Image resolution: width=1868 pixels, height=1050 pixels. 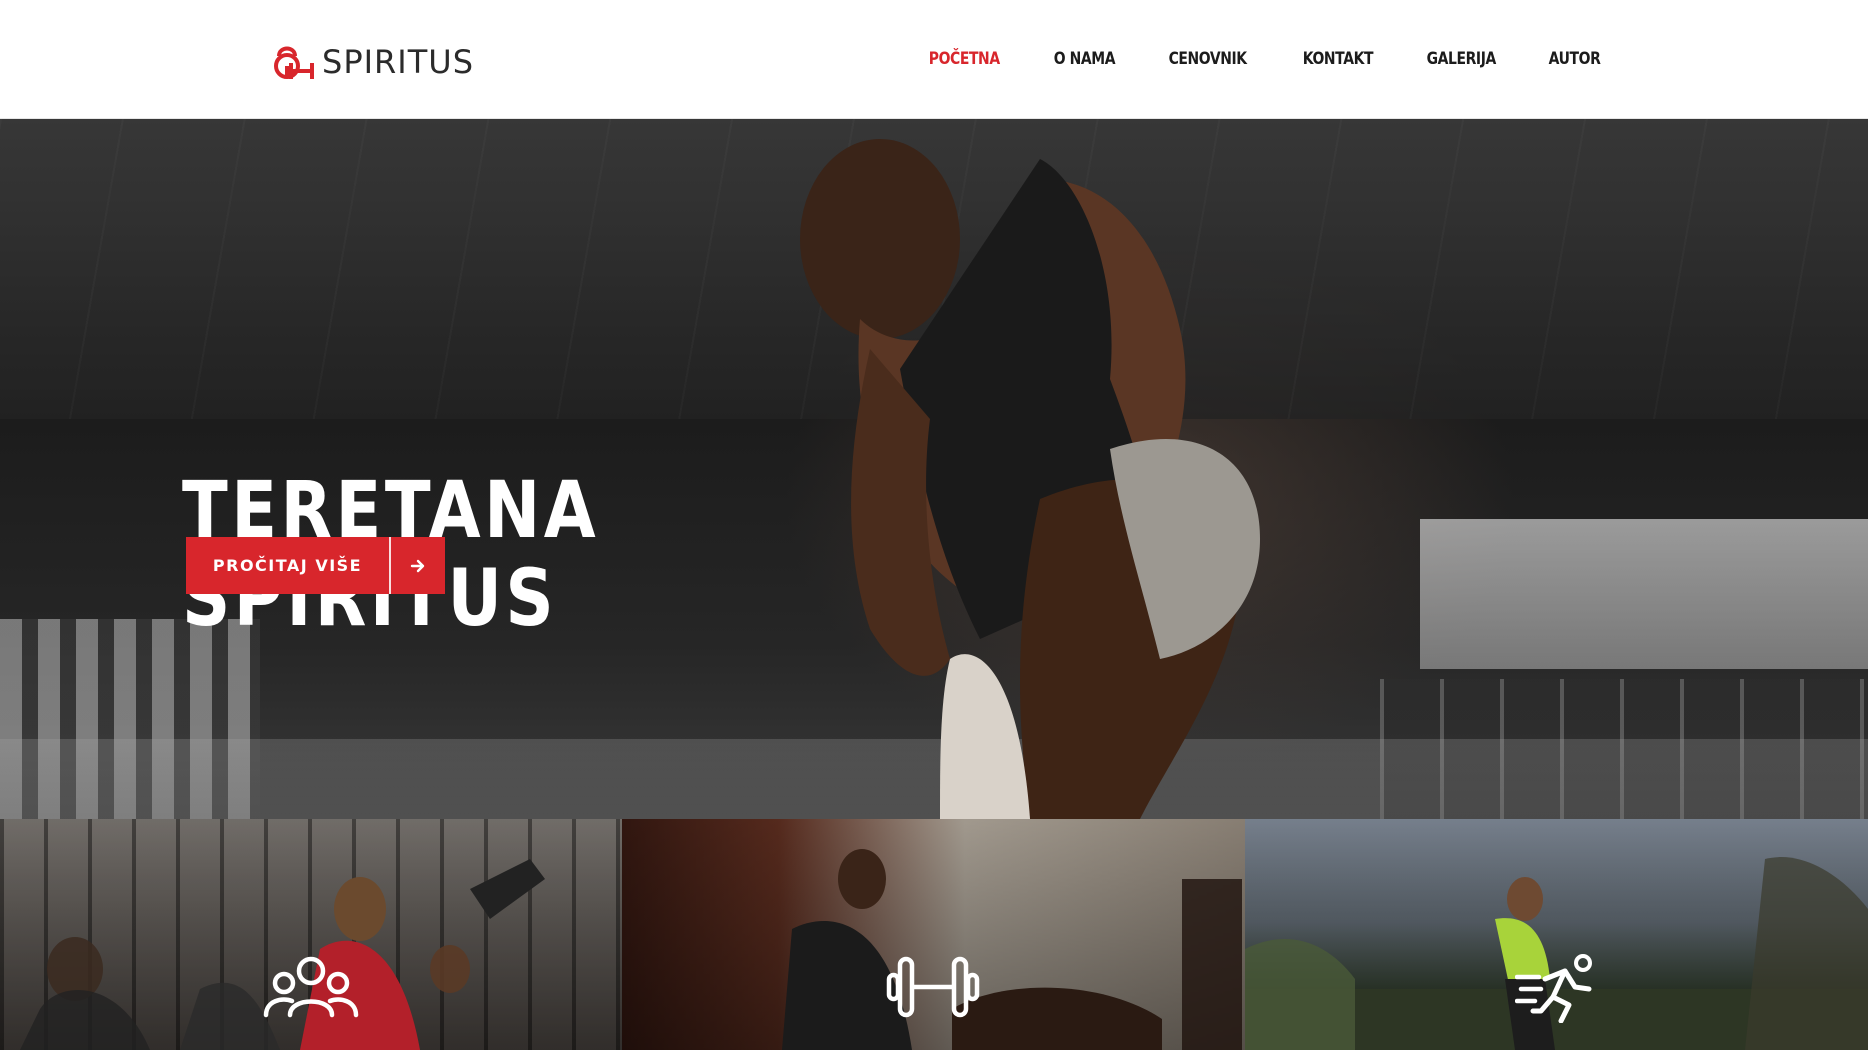 I want to click on feature-tile-group-training, so click(x=311, y=934).